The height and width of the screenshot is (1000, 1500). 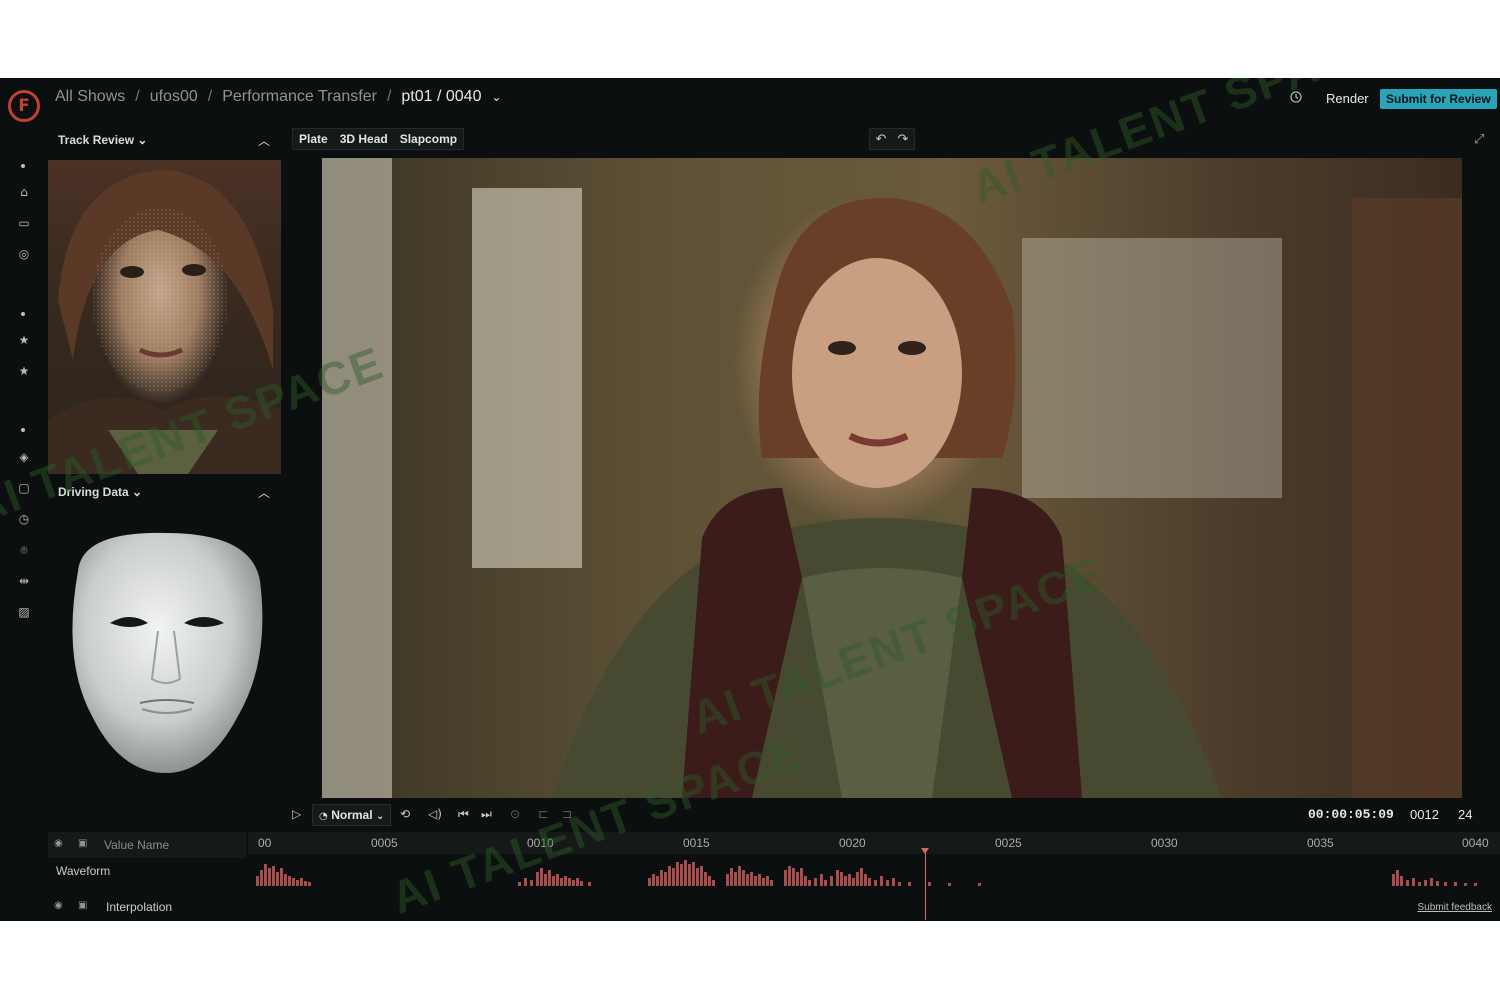 What do you see at coordinates (164, 317) in the screenshot?
I see `track-review-thumbnail` at bounding box center [164, 317].